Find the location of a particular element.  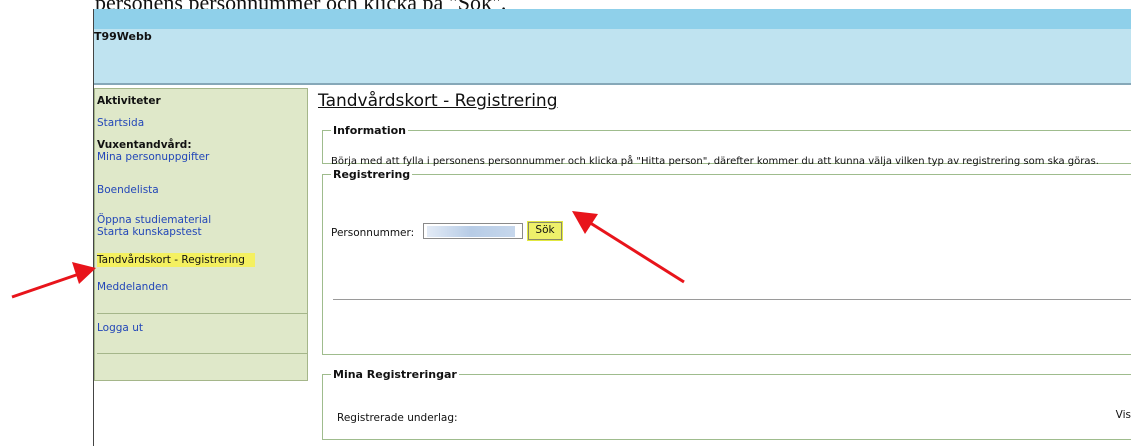

arrow-to-sidebar-item is located at coordinates (53, 280).